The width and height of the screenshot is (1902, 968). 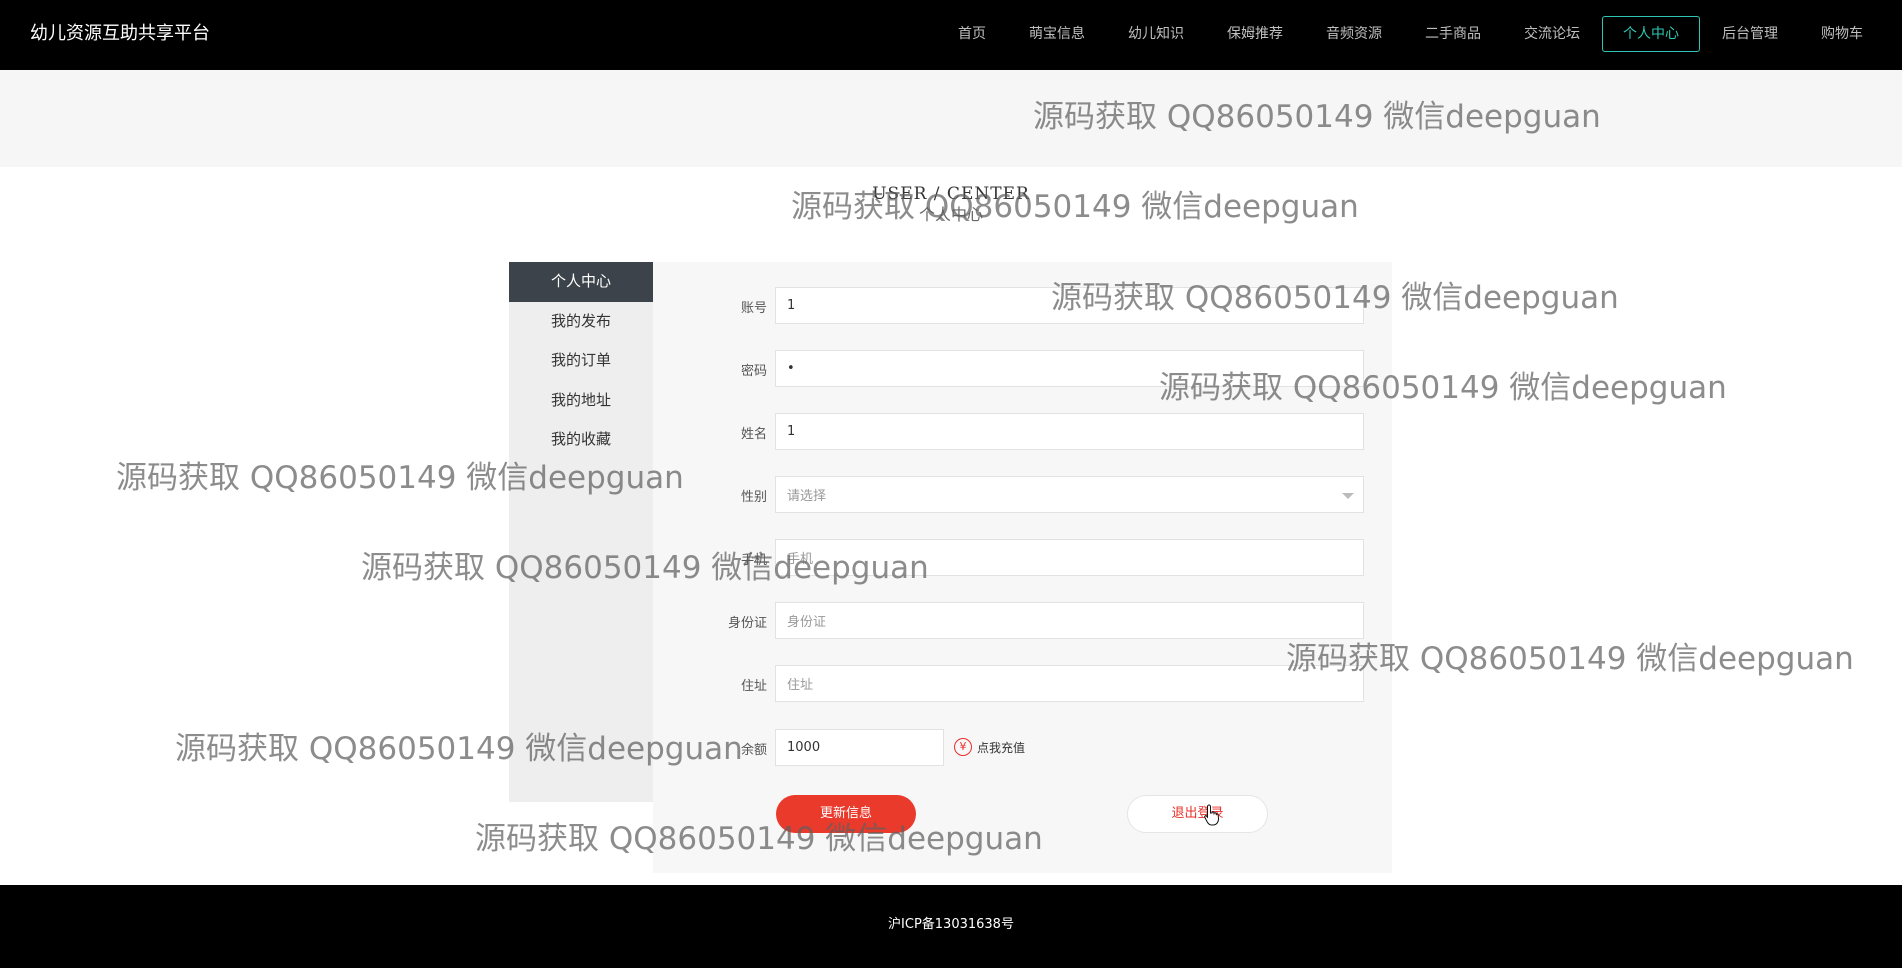 What do you see at coordinates (753, 686) in the screenshot?
I see `address-label: 住址` at bounding box center [753, 686].